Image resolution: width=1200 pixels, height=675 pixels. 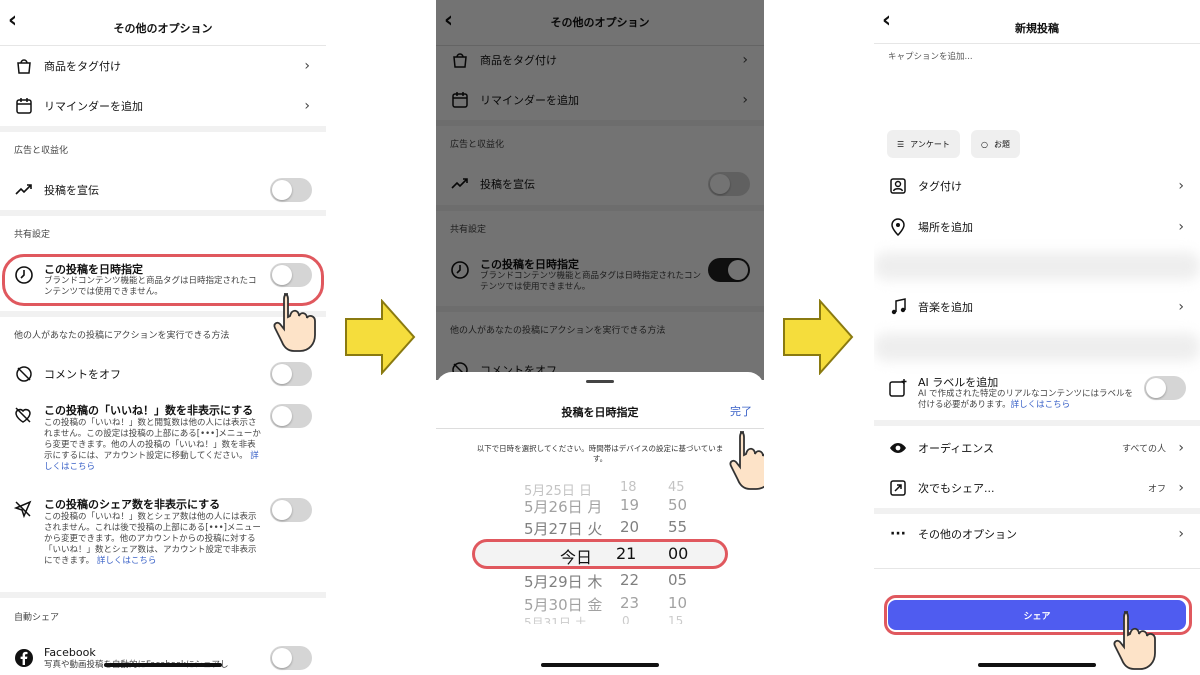 I want to click on tag-products-label: 商品をタグ付け, so click(x=518, y=60).